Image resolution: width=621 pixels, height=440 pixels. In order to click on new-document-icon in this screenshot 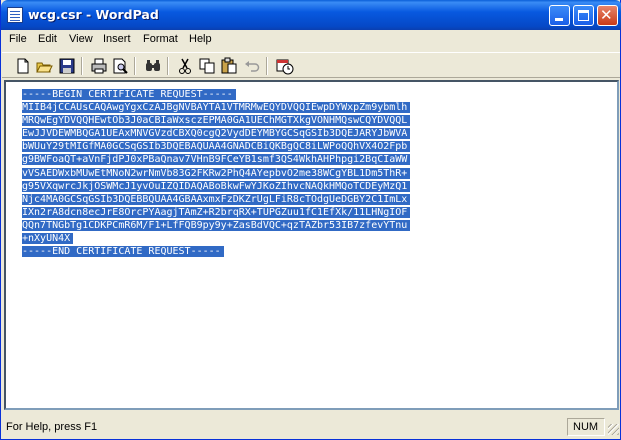, I will do `click(23, 66)`.